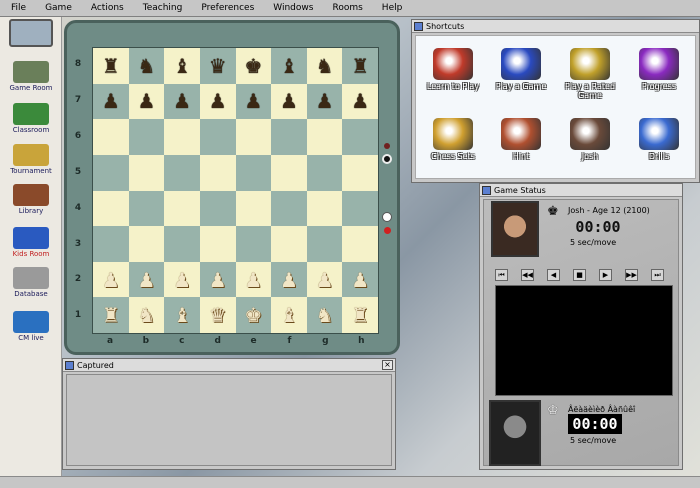 The width and height of the screenshot is (700, 488). I want to click on square-a1: ♜, so click(111, 315).